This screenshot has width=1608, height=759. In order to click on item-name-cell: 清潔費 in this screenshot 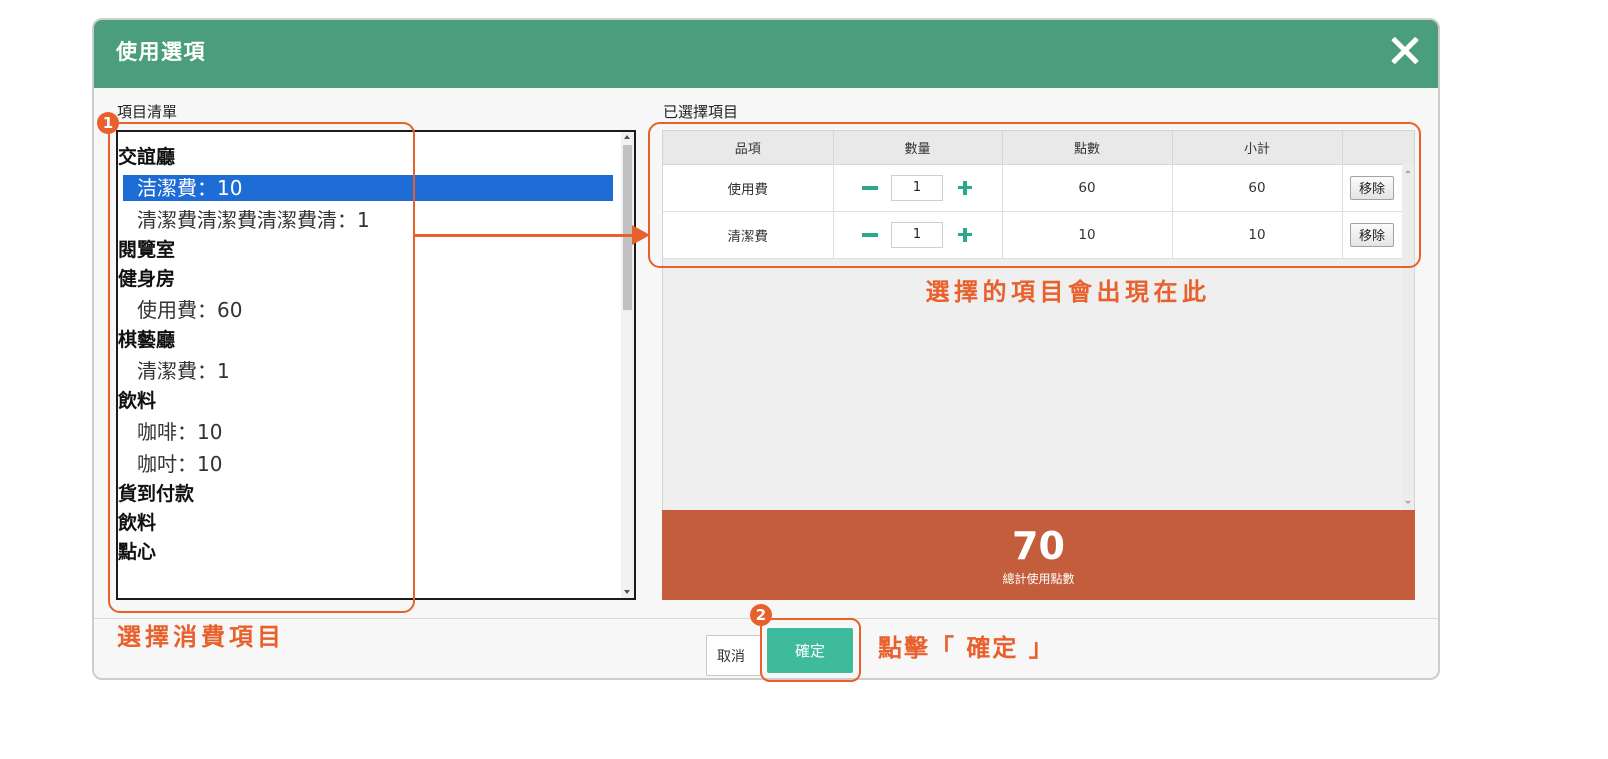, I will do `click(748, 235)`.